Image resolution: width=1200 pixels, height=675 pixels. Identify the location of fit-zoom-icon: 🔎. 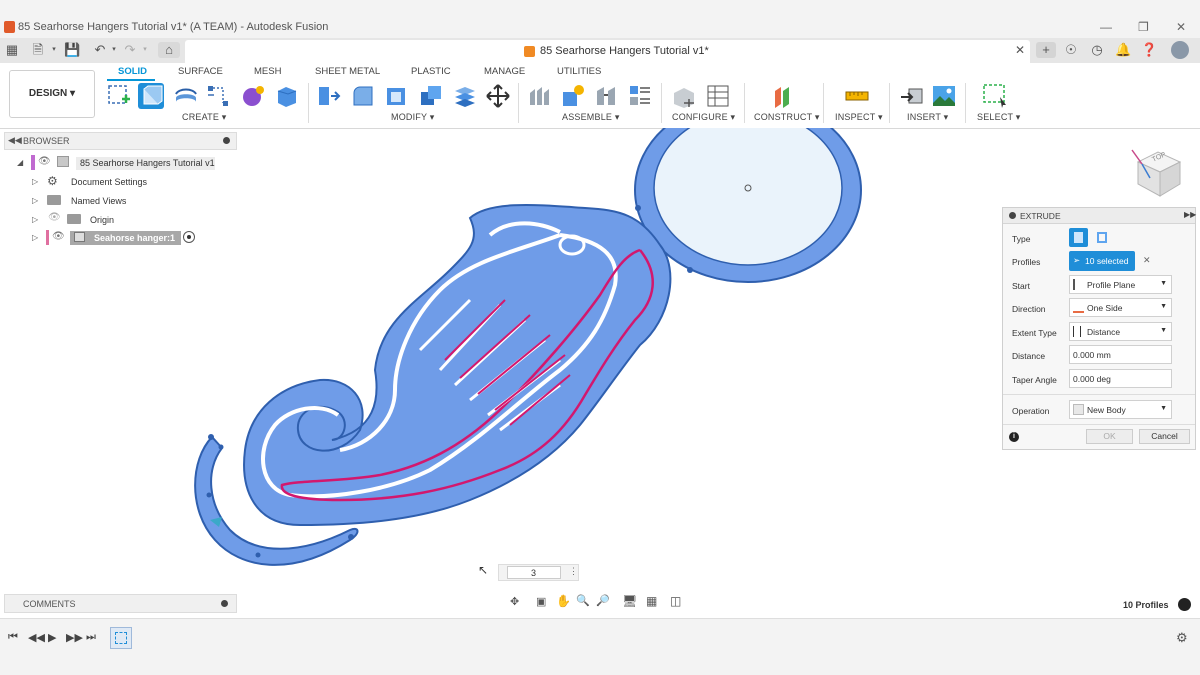
(603, 600).